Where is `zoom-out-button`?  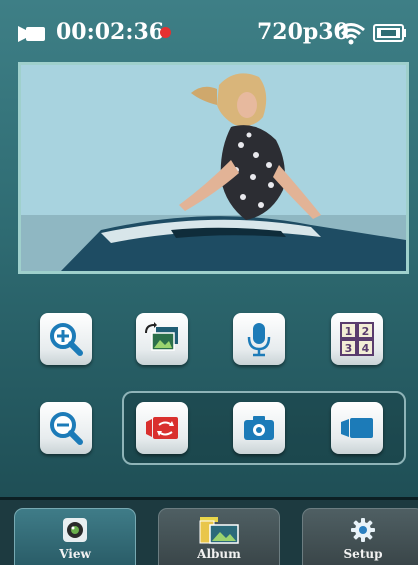 zoom-out-button is located at coordinates (66, 428).